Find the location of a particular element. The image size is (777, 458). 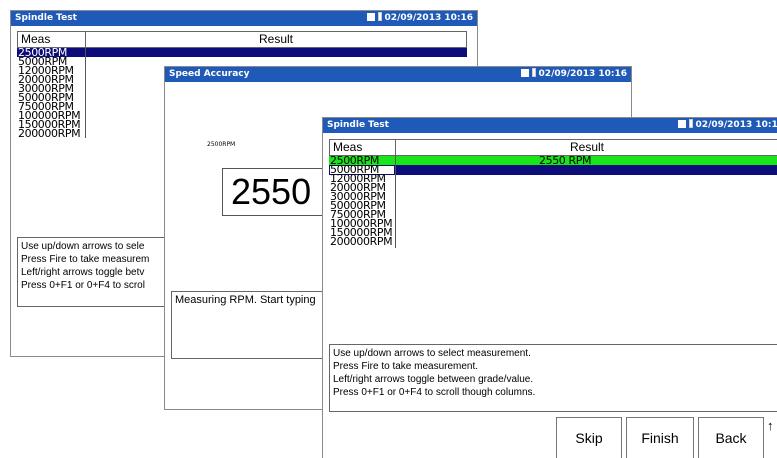

status-text: Measuring RPM. Start typing is located at coordinates (245, 300).